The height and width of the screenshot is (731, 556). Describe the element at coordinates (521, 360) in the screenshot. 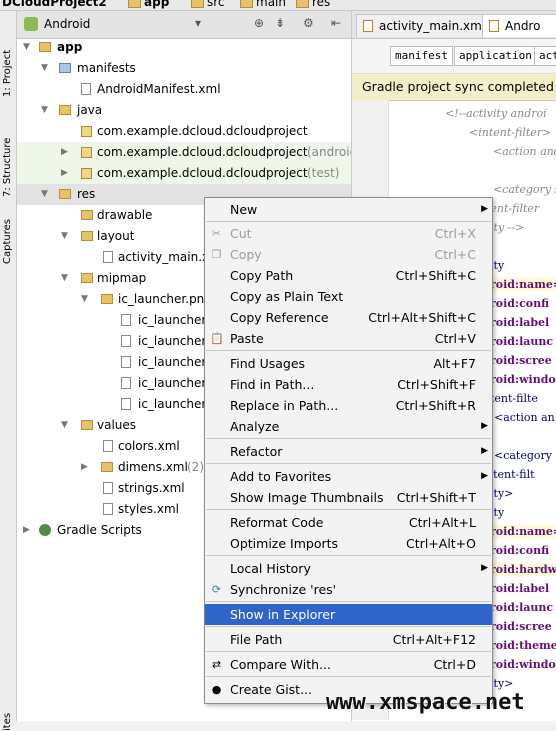

I see `code-line: roid:scree` at that location.